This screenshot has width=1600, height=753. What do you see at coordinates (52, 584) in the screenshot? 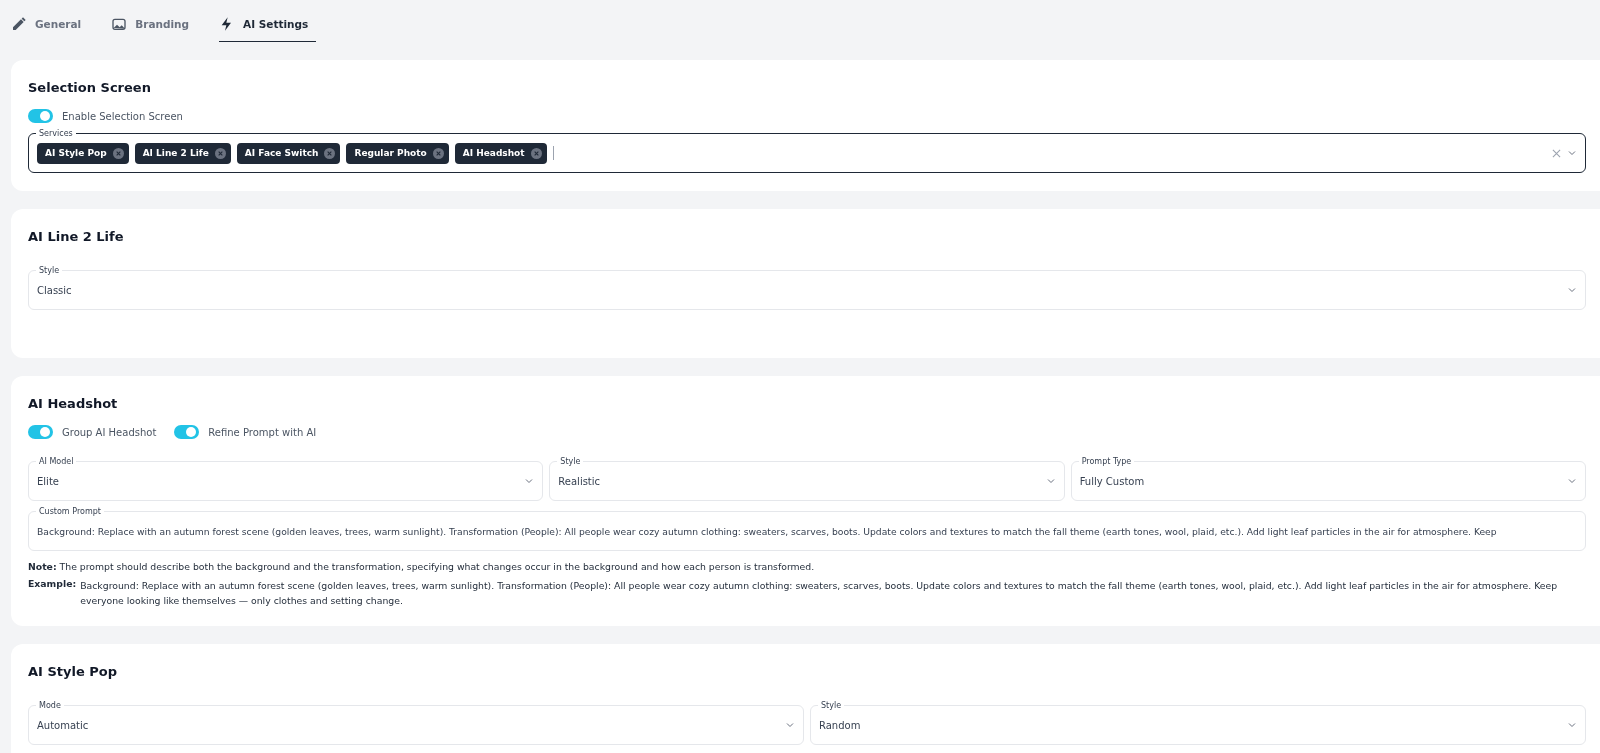
I see `example-label: Example:` at bounding box center [52, 584].